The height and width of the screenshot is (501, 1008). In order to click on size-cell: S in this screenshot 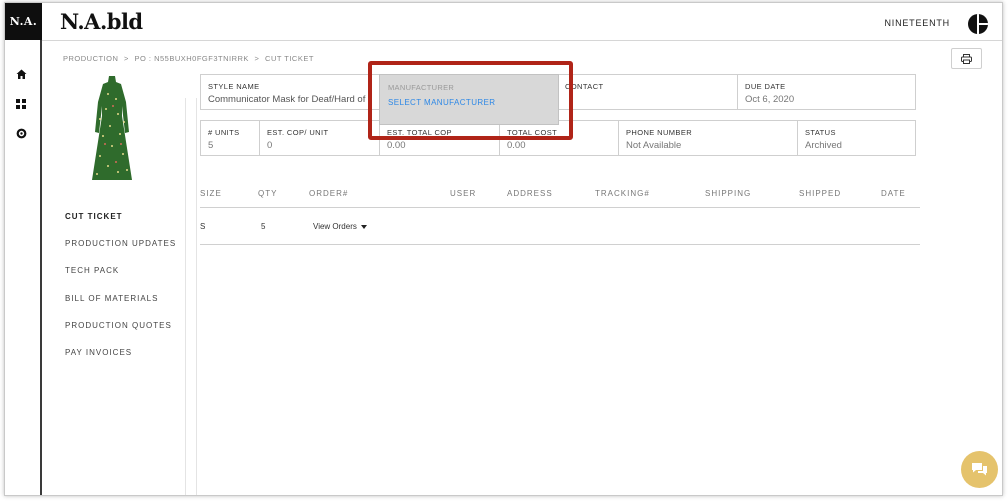, I will do `click(203, 226)`.